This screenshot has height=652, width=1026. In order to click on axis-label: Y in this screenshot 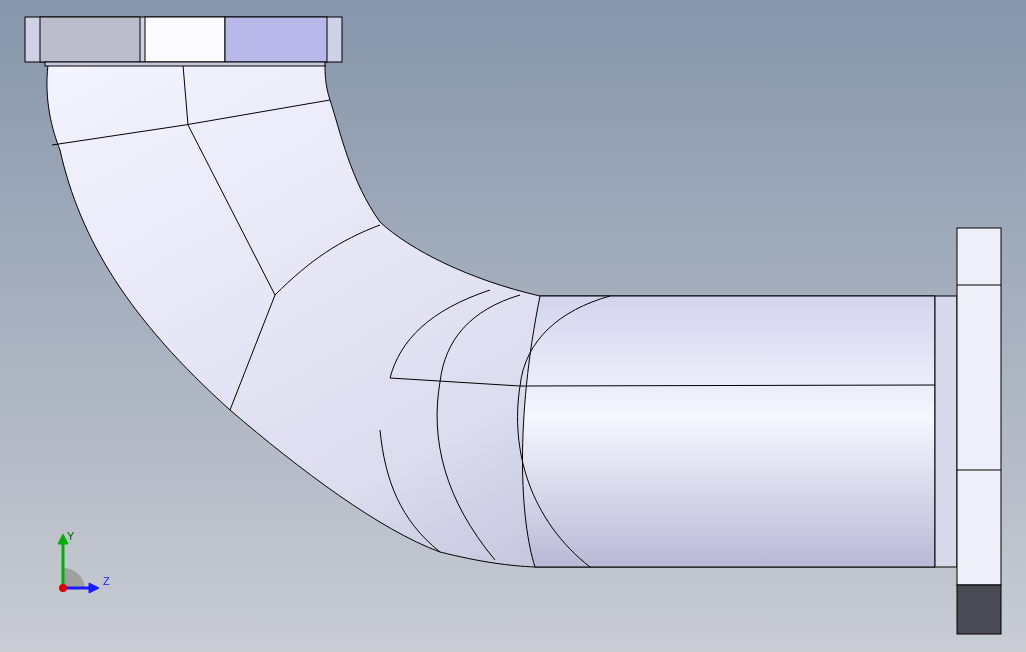, I will do `click(71, 536)`.